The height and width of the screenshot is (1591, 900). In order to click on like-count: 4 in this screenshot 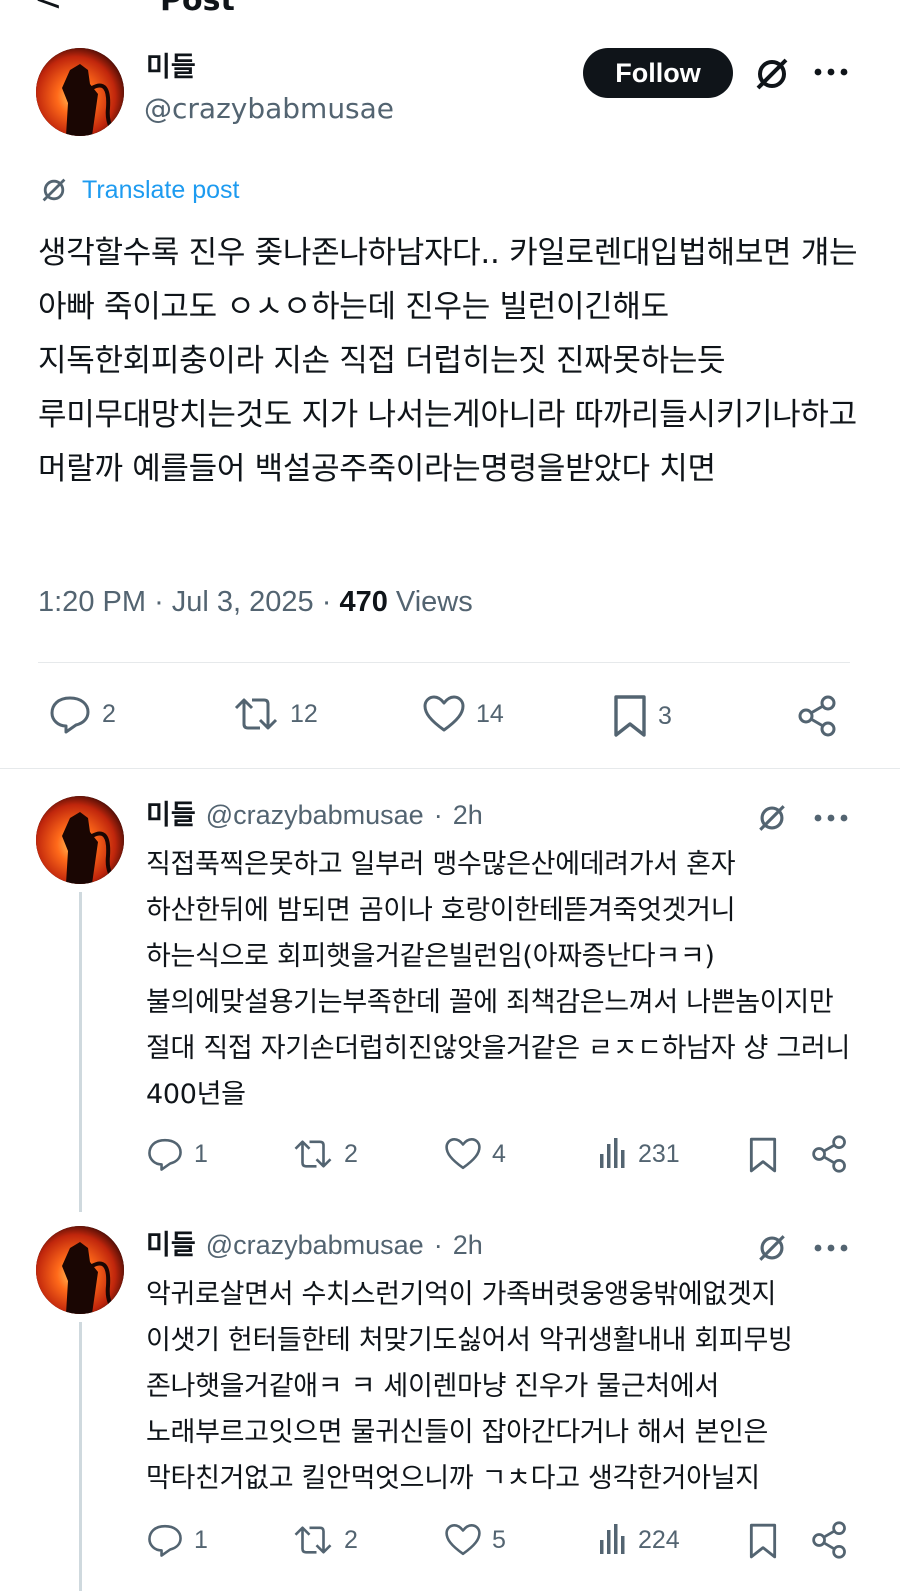, I will do `click(499, 1153)`.